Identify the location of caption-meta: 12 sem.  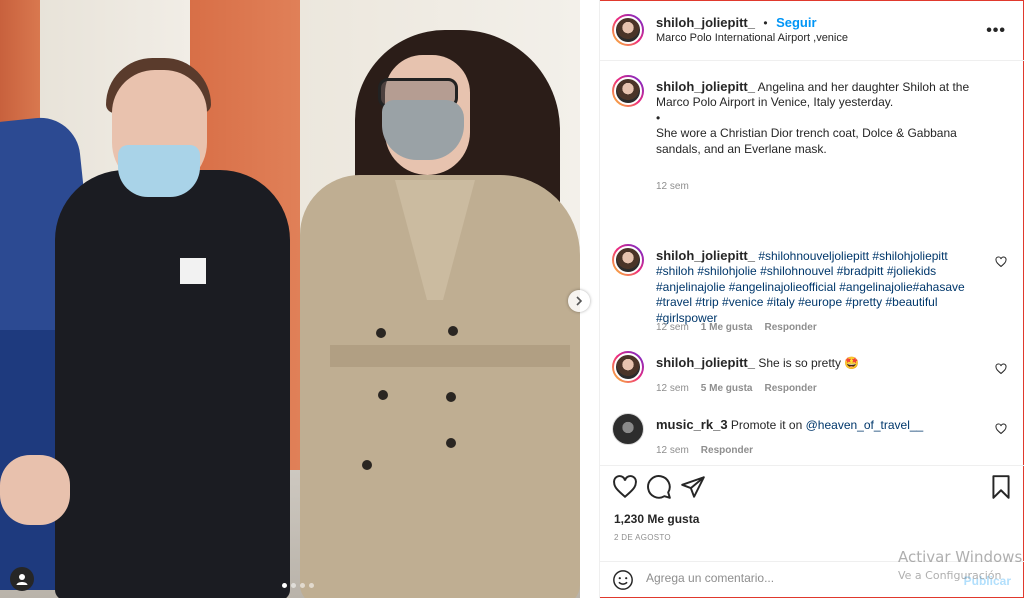
(672, 186).